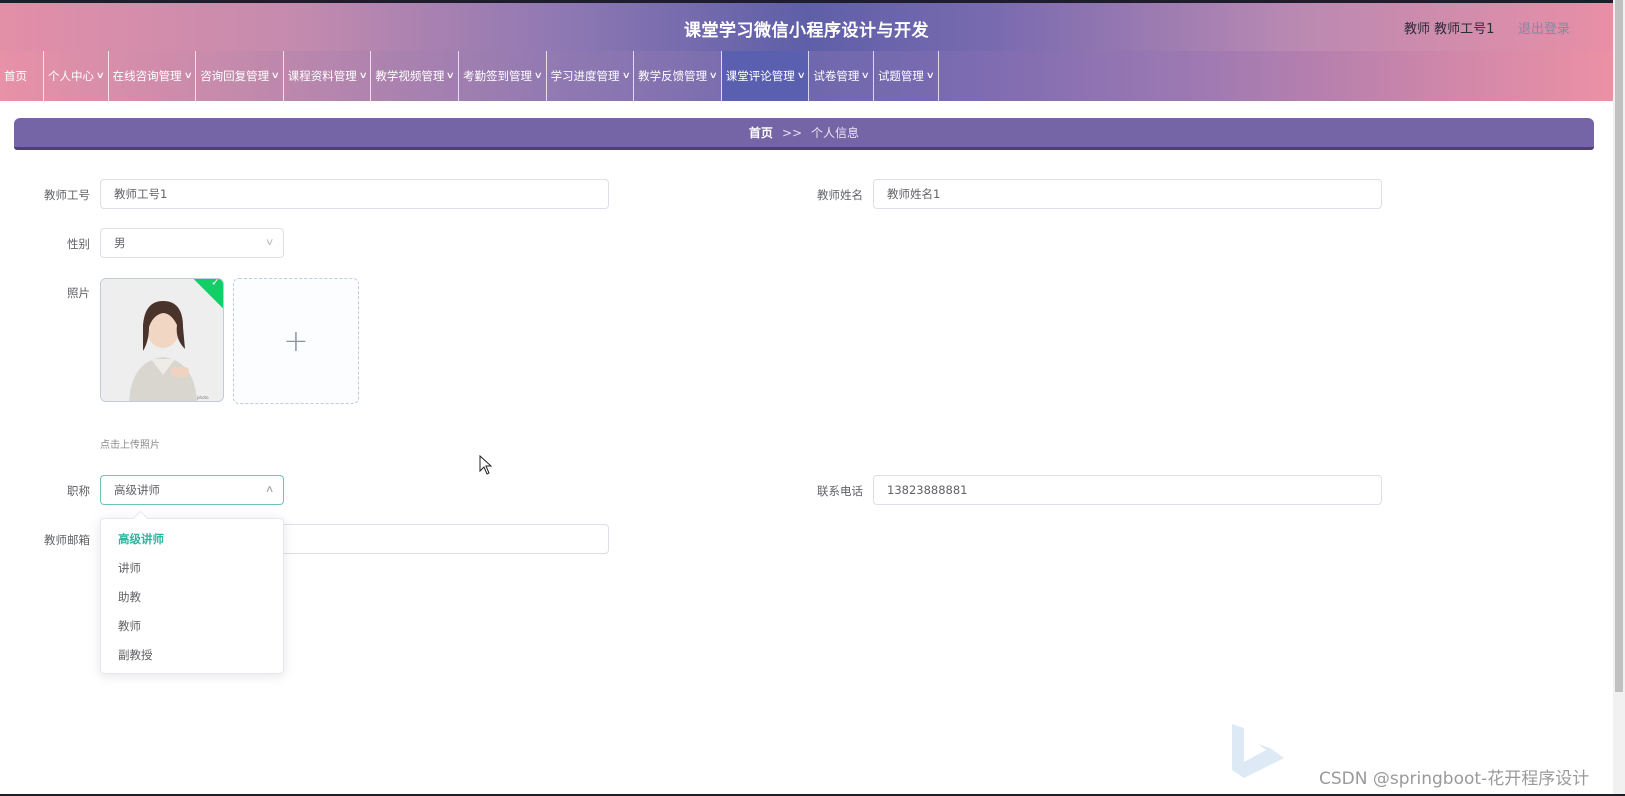 This screenshot has height=796, width=1625. I want to click on gender-label: 性别, so click(78, 244).